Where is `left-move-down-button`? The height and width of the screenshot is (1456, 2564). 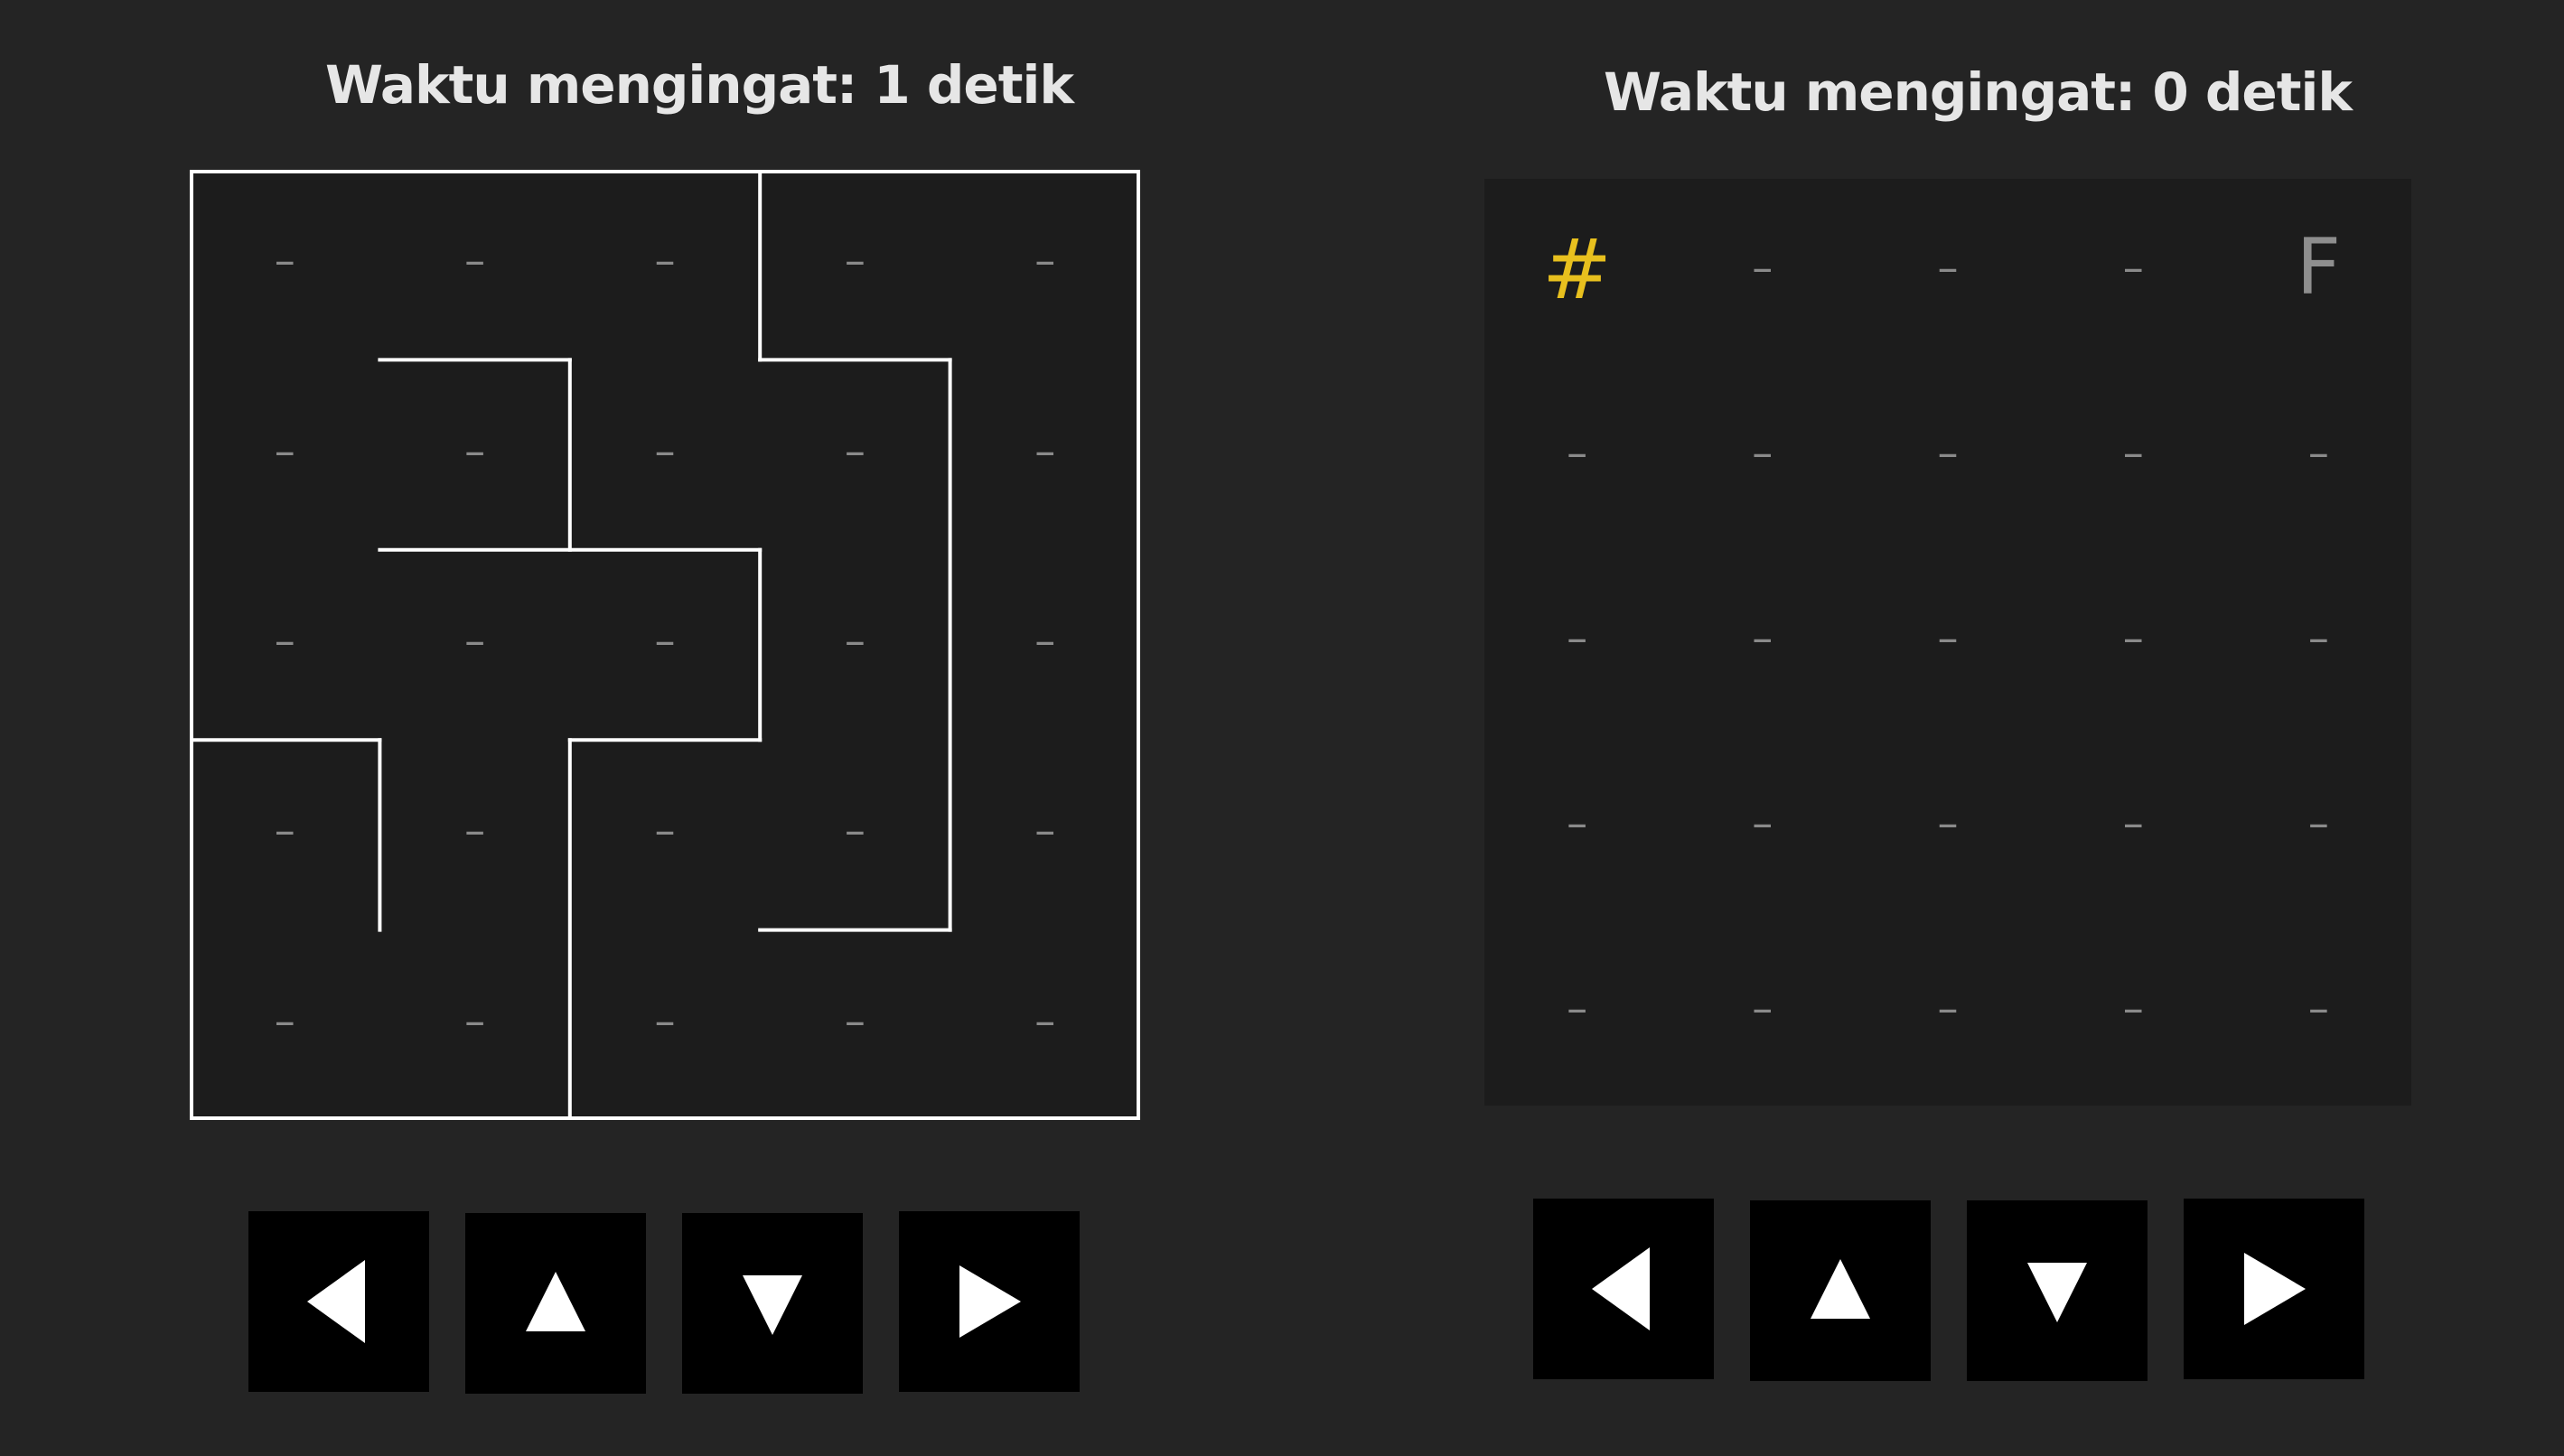 left-move-down-button is located at coordinates (773, 1303).